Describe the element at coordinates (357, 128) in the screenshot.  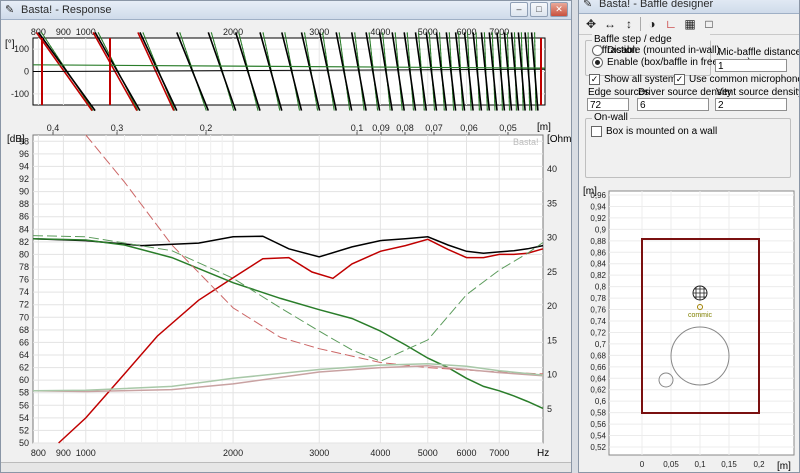
I see `distance-tick-label: 0,1` at that location.